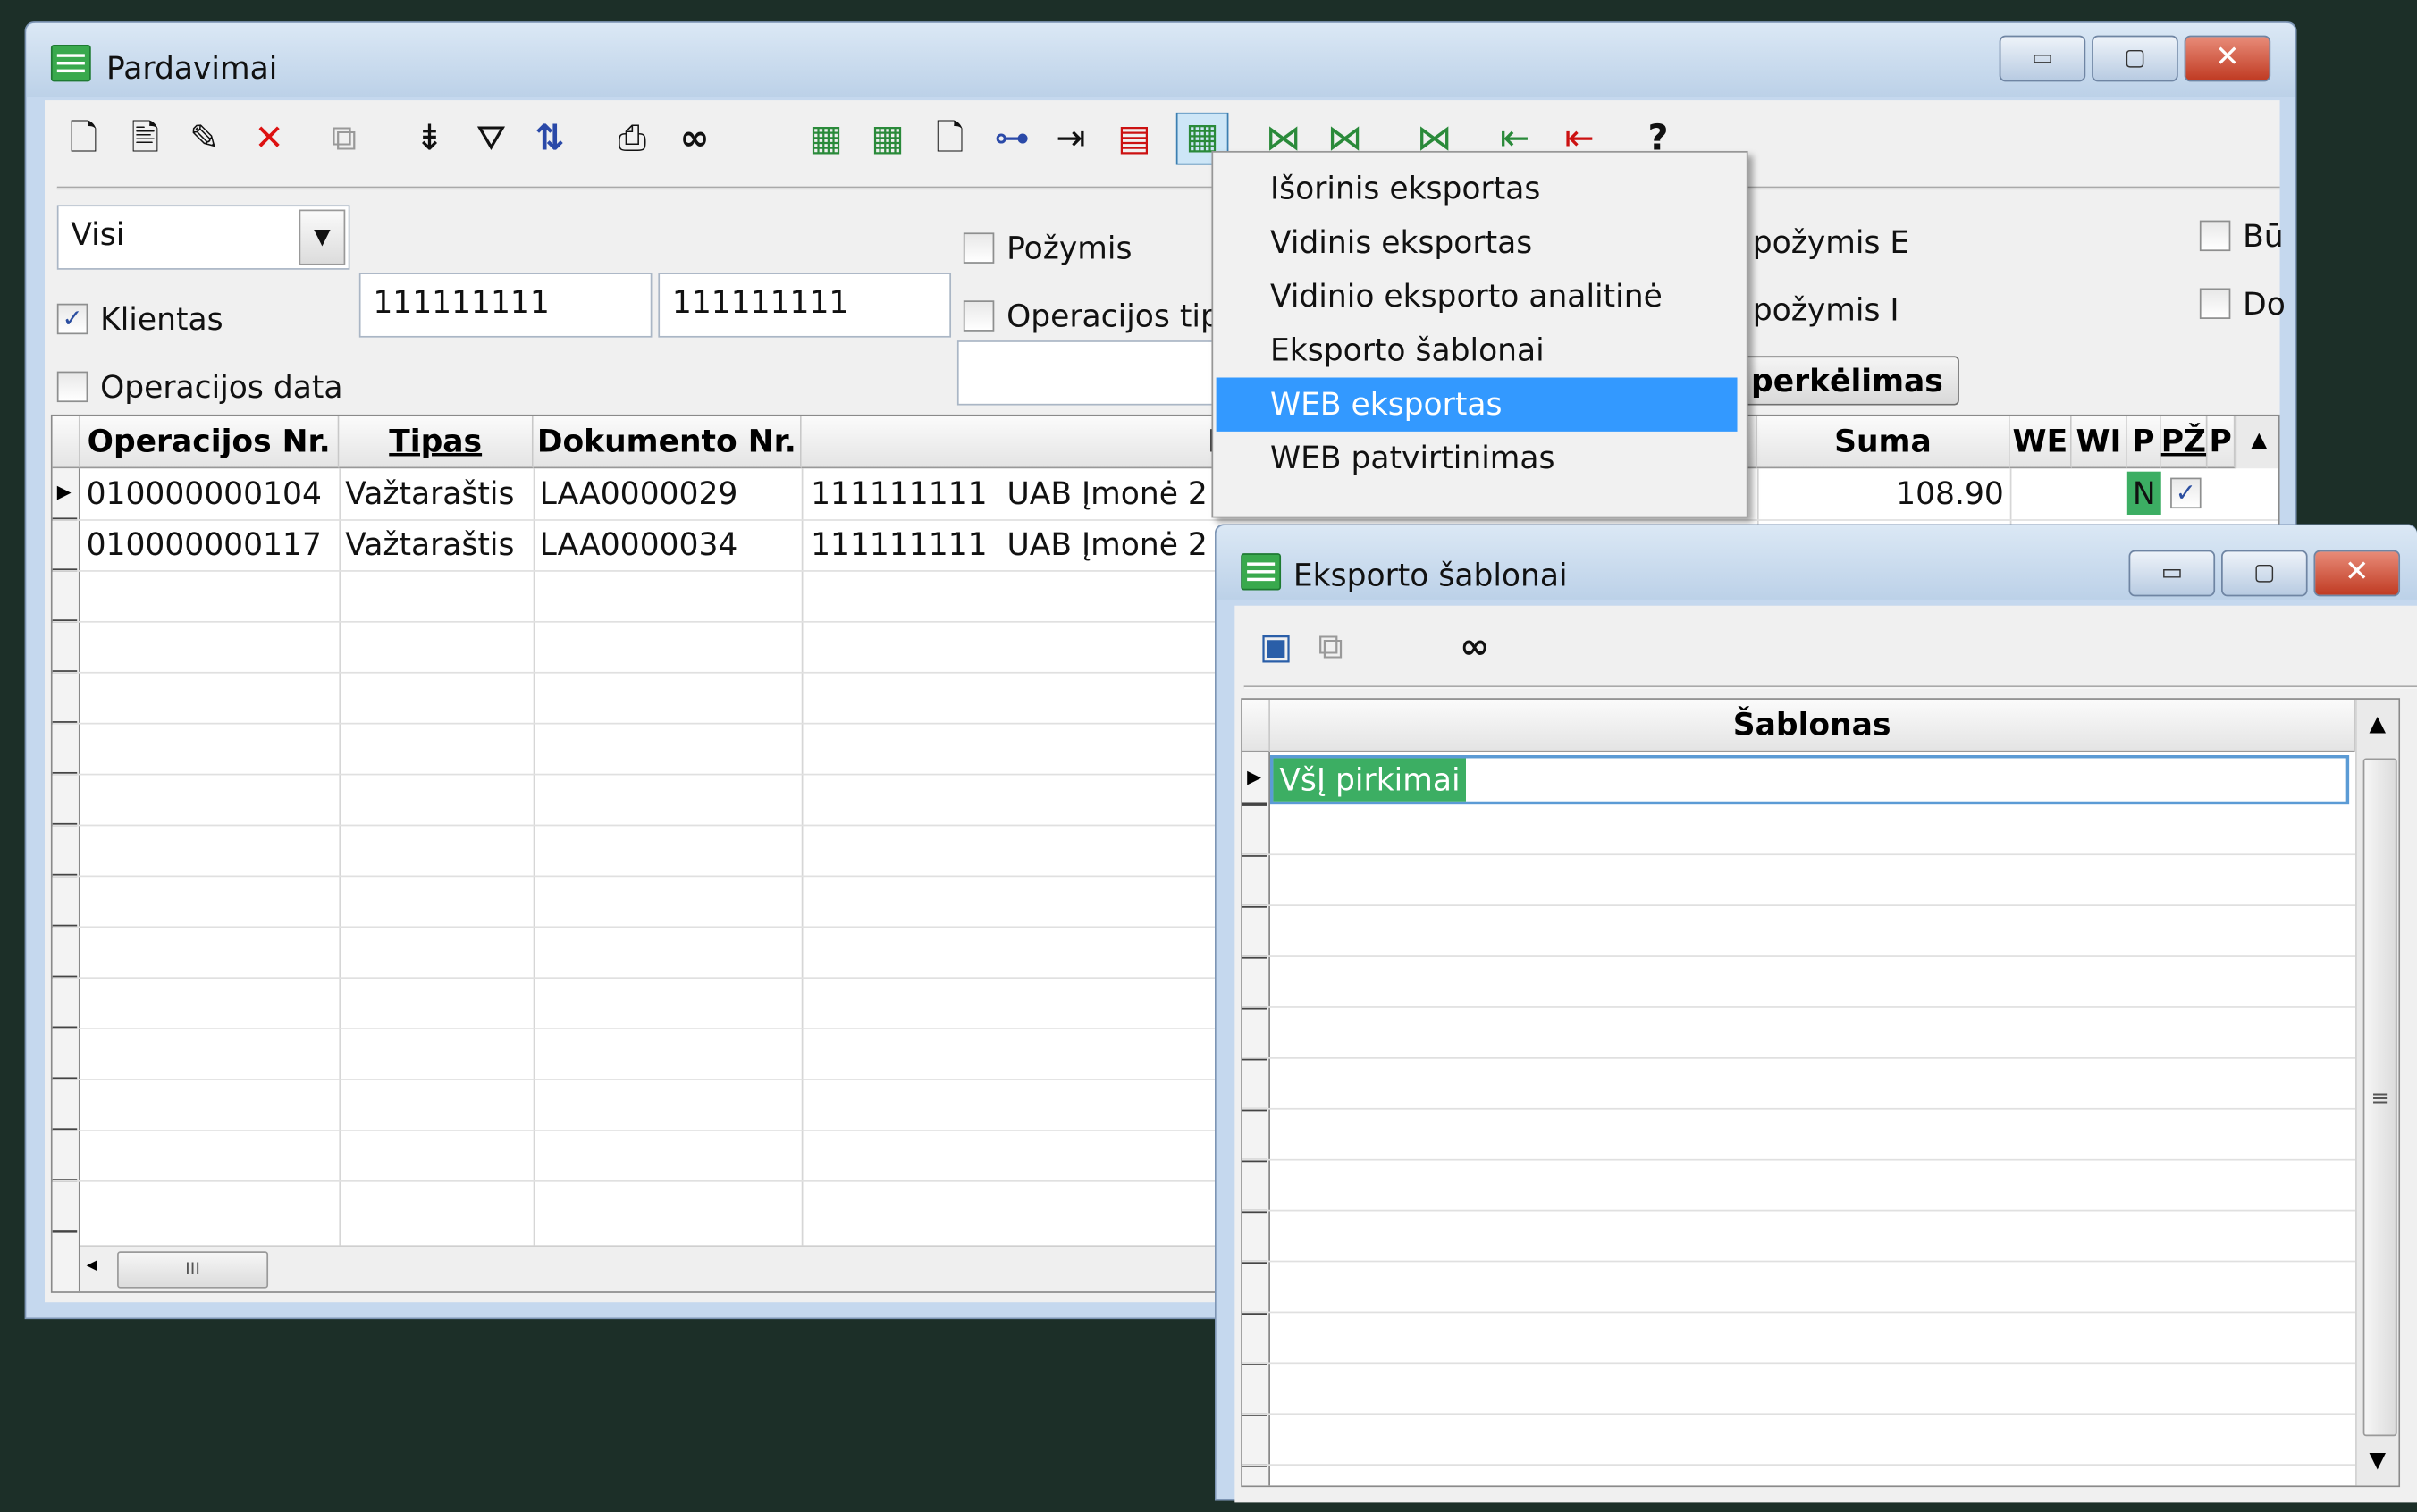  Describe the element at coordinates (437, 442) in the screenshot. I see `column-header-tipas: Tipas` at that location.